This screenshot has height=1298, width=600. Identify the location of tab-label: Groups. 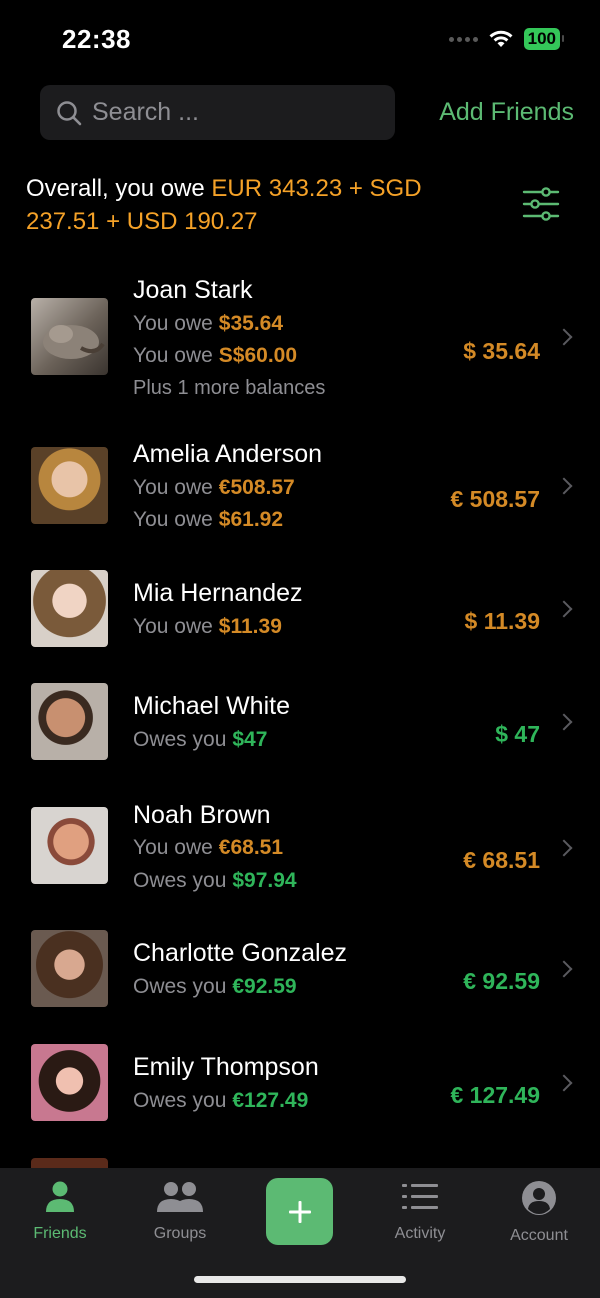
(180, 1233).